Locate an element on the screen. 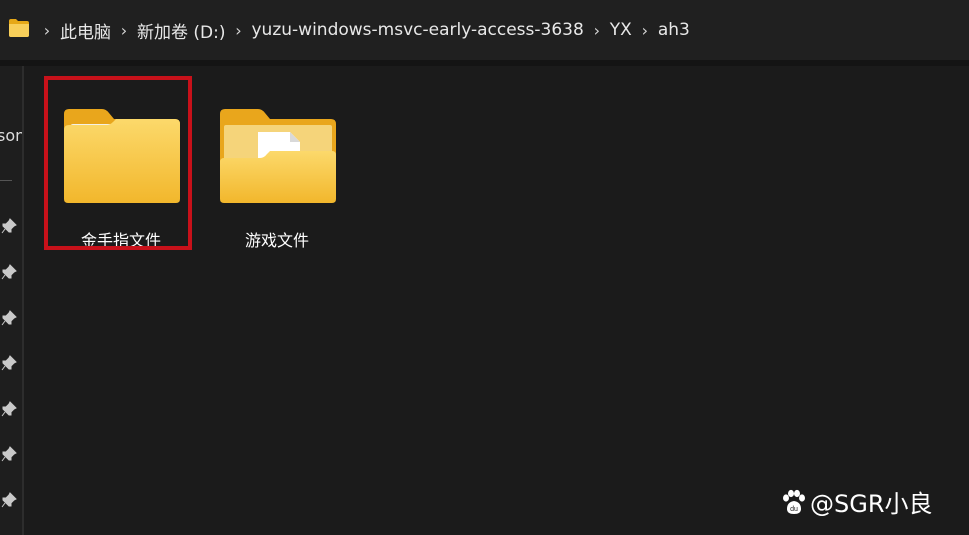  file-item-game-folder: 游戏文件 is located at coordinates (277, 164).